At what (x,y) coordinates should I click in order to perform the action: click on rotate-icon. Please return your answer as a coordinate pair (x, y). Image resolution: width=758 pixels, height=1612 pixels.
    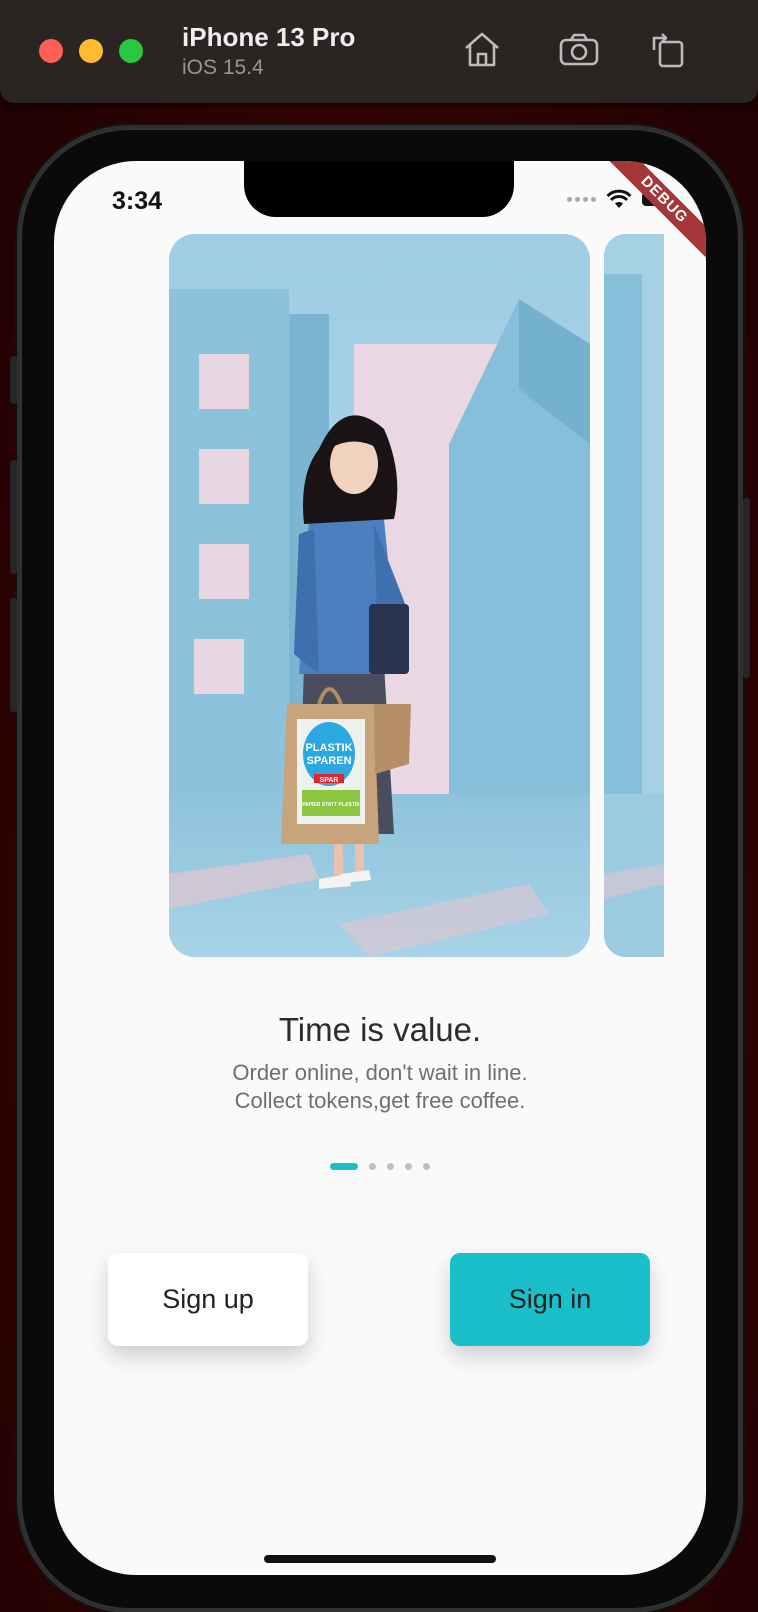
    Looking at the image, I should click on (668, 50).